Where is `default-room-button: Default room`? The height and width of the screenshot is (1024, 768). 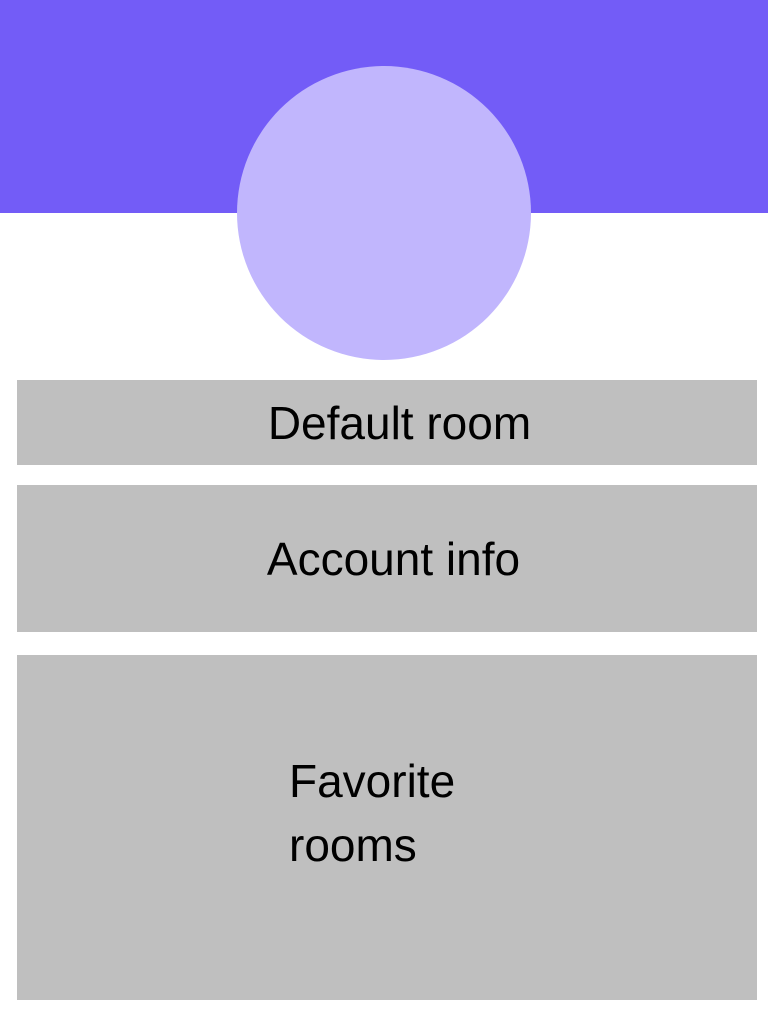 default-room-button: Default room is located at coordinates (387, 422).